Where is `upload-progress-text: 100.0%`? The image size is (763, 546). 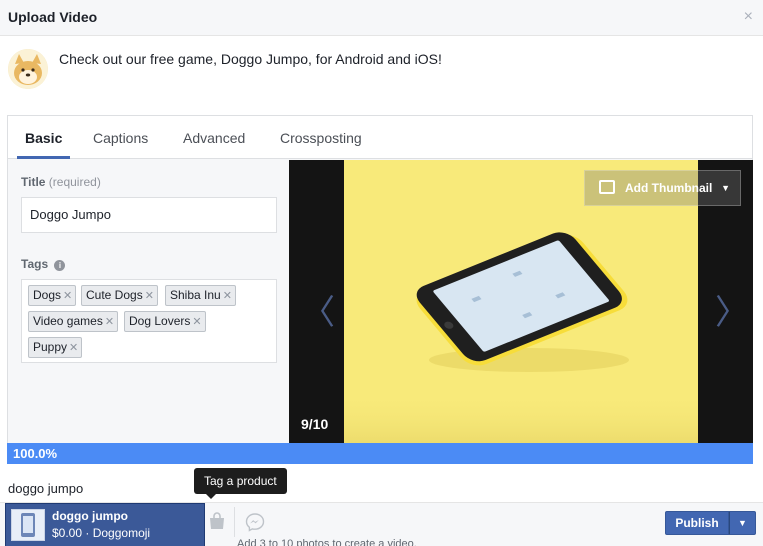
upload-progress-text: 100.0% is located at coordinates (35, 453).